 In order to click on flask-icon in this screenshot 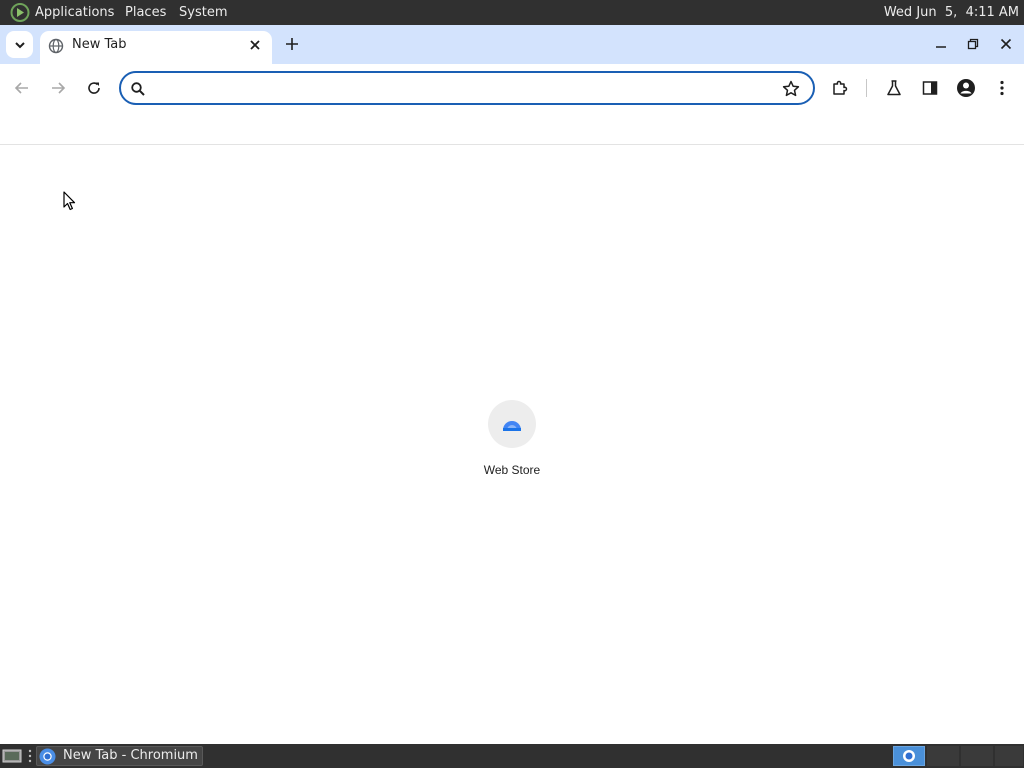, I will do `click(894, 88)`.